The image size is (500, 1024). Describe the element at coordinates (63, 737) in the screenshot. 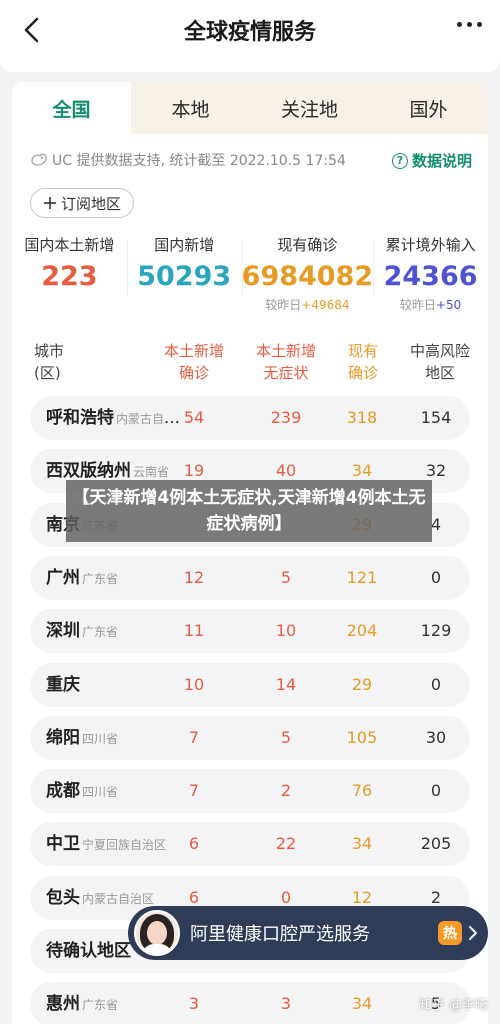

I see `city-name: 绵阳` at that location.